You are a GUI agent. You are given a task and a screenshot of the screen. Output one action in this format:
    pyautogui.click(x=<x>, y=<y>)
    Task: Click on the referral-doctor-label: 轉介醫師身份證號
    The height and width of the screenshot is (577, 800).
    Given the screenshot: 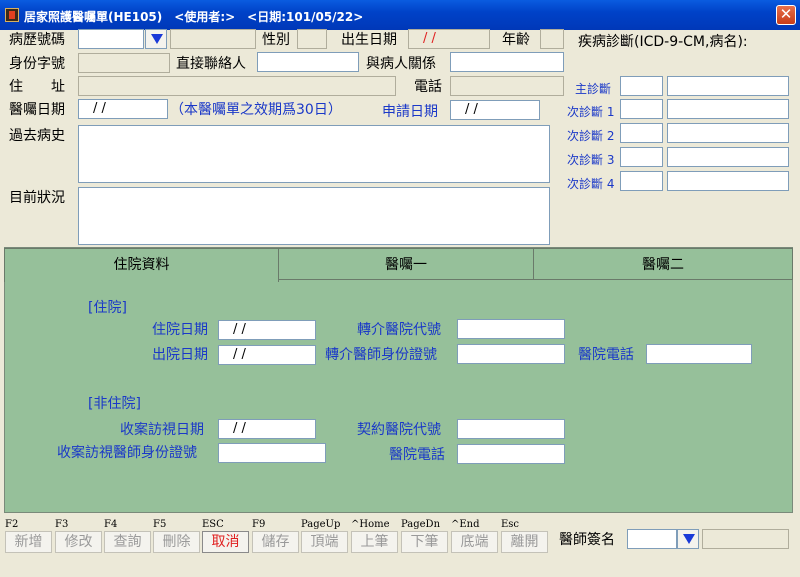 What is the action you would take?
    pyautogui.click(x=381, y=355)
    